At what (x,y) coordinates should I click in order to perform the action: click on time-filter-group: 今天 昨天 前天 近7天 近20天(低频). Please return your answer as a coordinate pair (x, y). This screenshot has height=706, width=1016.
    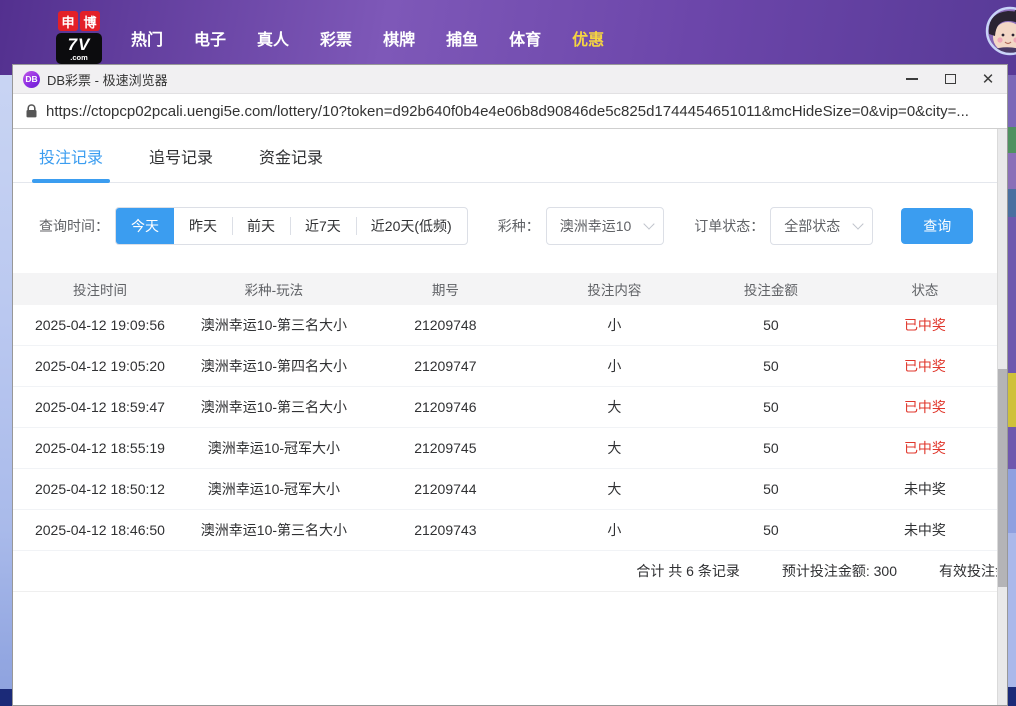
    Looking at the image, I should click on (291, 226).